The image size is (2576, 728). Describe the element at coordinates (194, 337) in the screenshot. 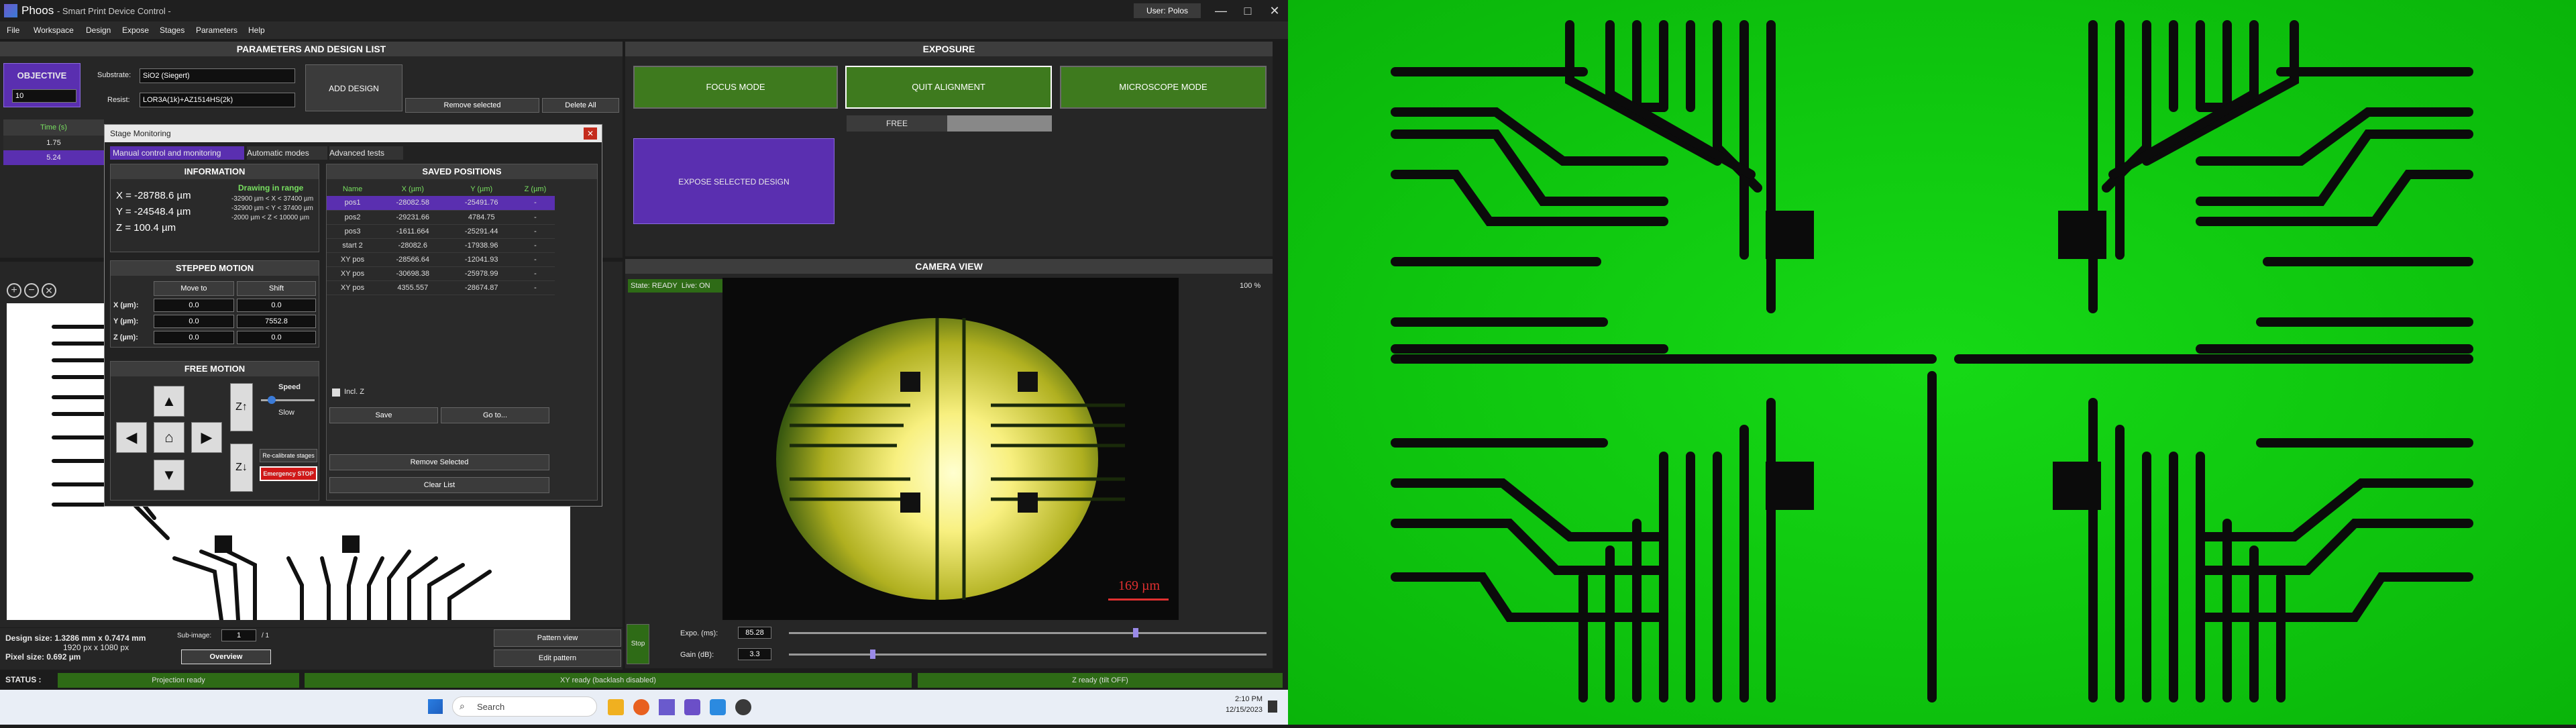

I see `move-z-input: 0.0` at that location.